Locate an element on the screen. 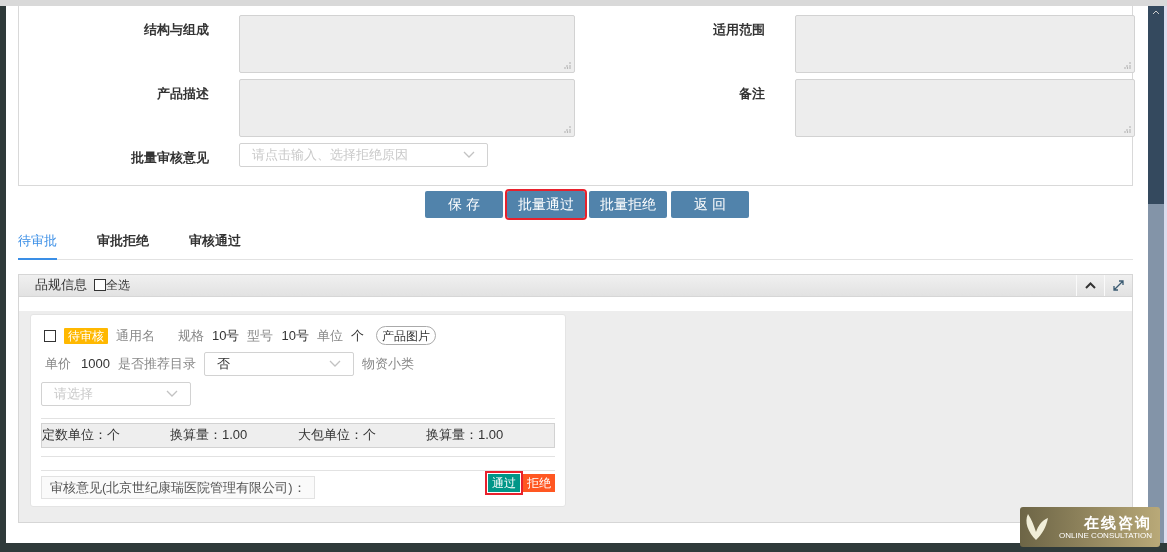 The height and width of the screenshot is (552, 1167). panel-title: 品规信息 is located at coordinates (61, 285).